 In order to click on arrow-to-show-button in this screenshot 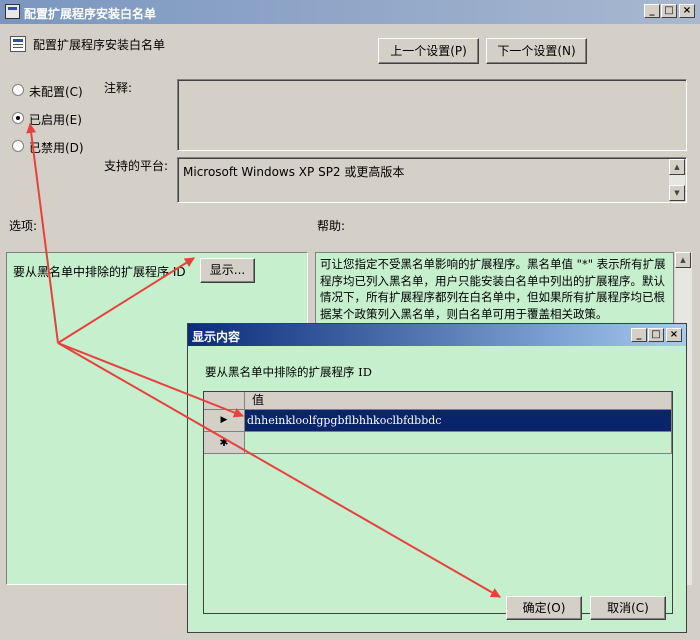, I will do `click(126, 300)`.